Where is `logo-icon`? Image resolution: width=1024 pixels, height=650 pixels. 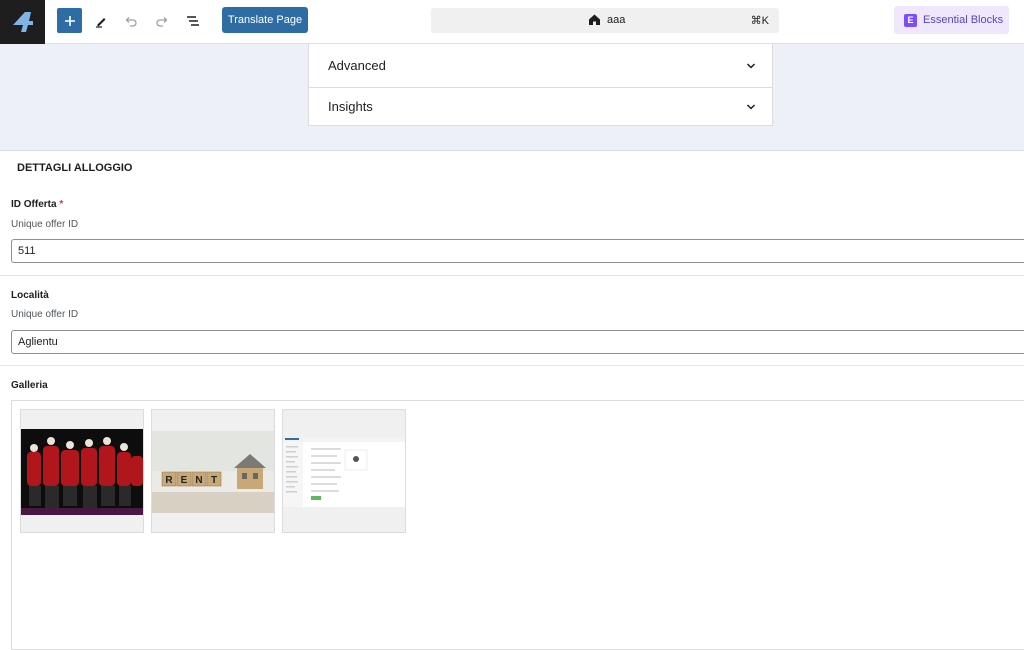 logo-icon is located at coordinates (22, 22).